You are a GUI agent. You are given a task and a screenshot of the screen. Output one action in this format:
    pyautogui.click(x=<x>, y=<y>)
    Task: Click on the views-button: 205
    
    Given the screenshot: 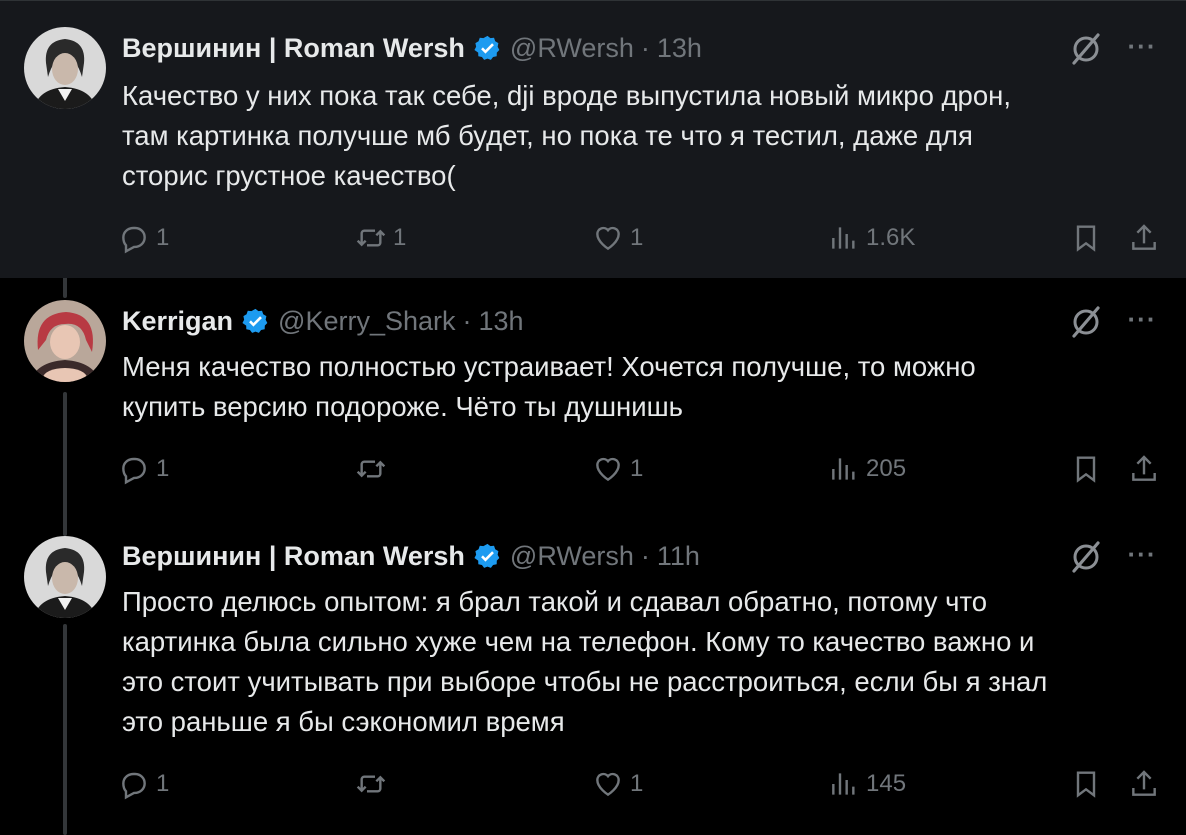 What is the action you would take?
    pyautogui.click(x=867, y=469)
    